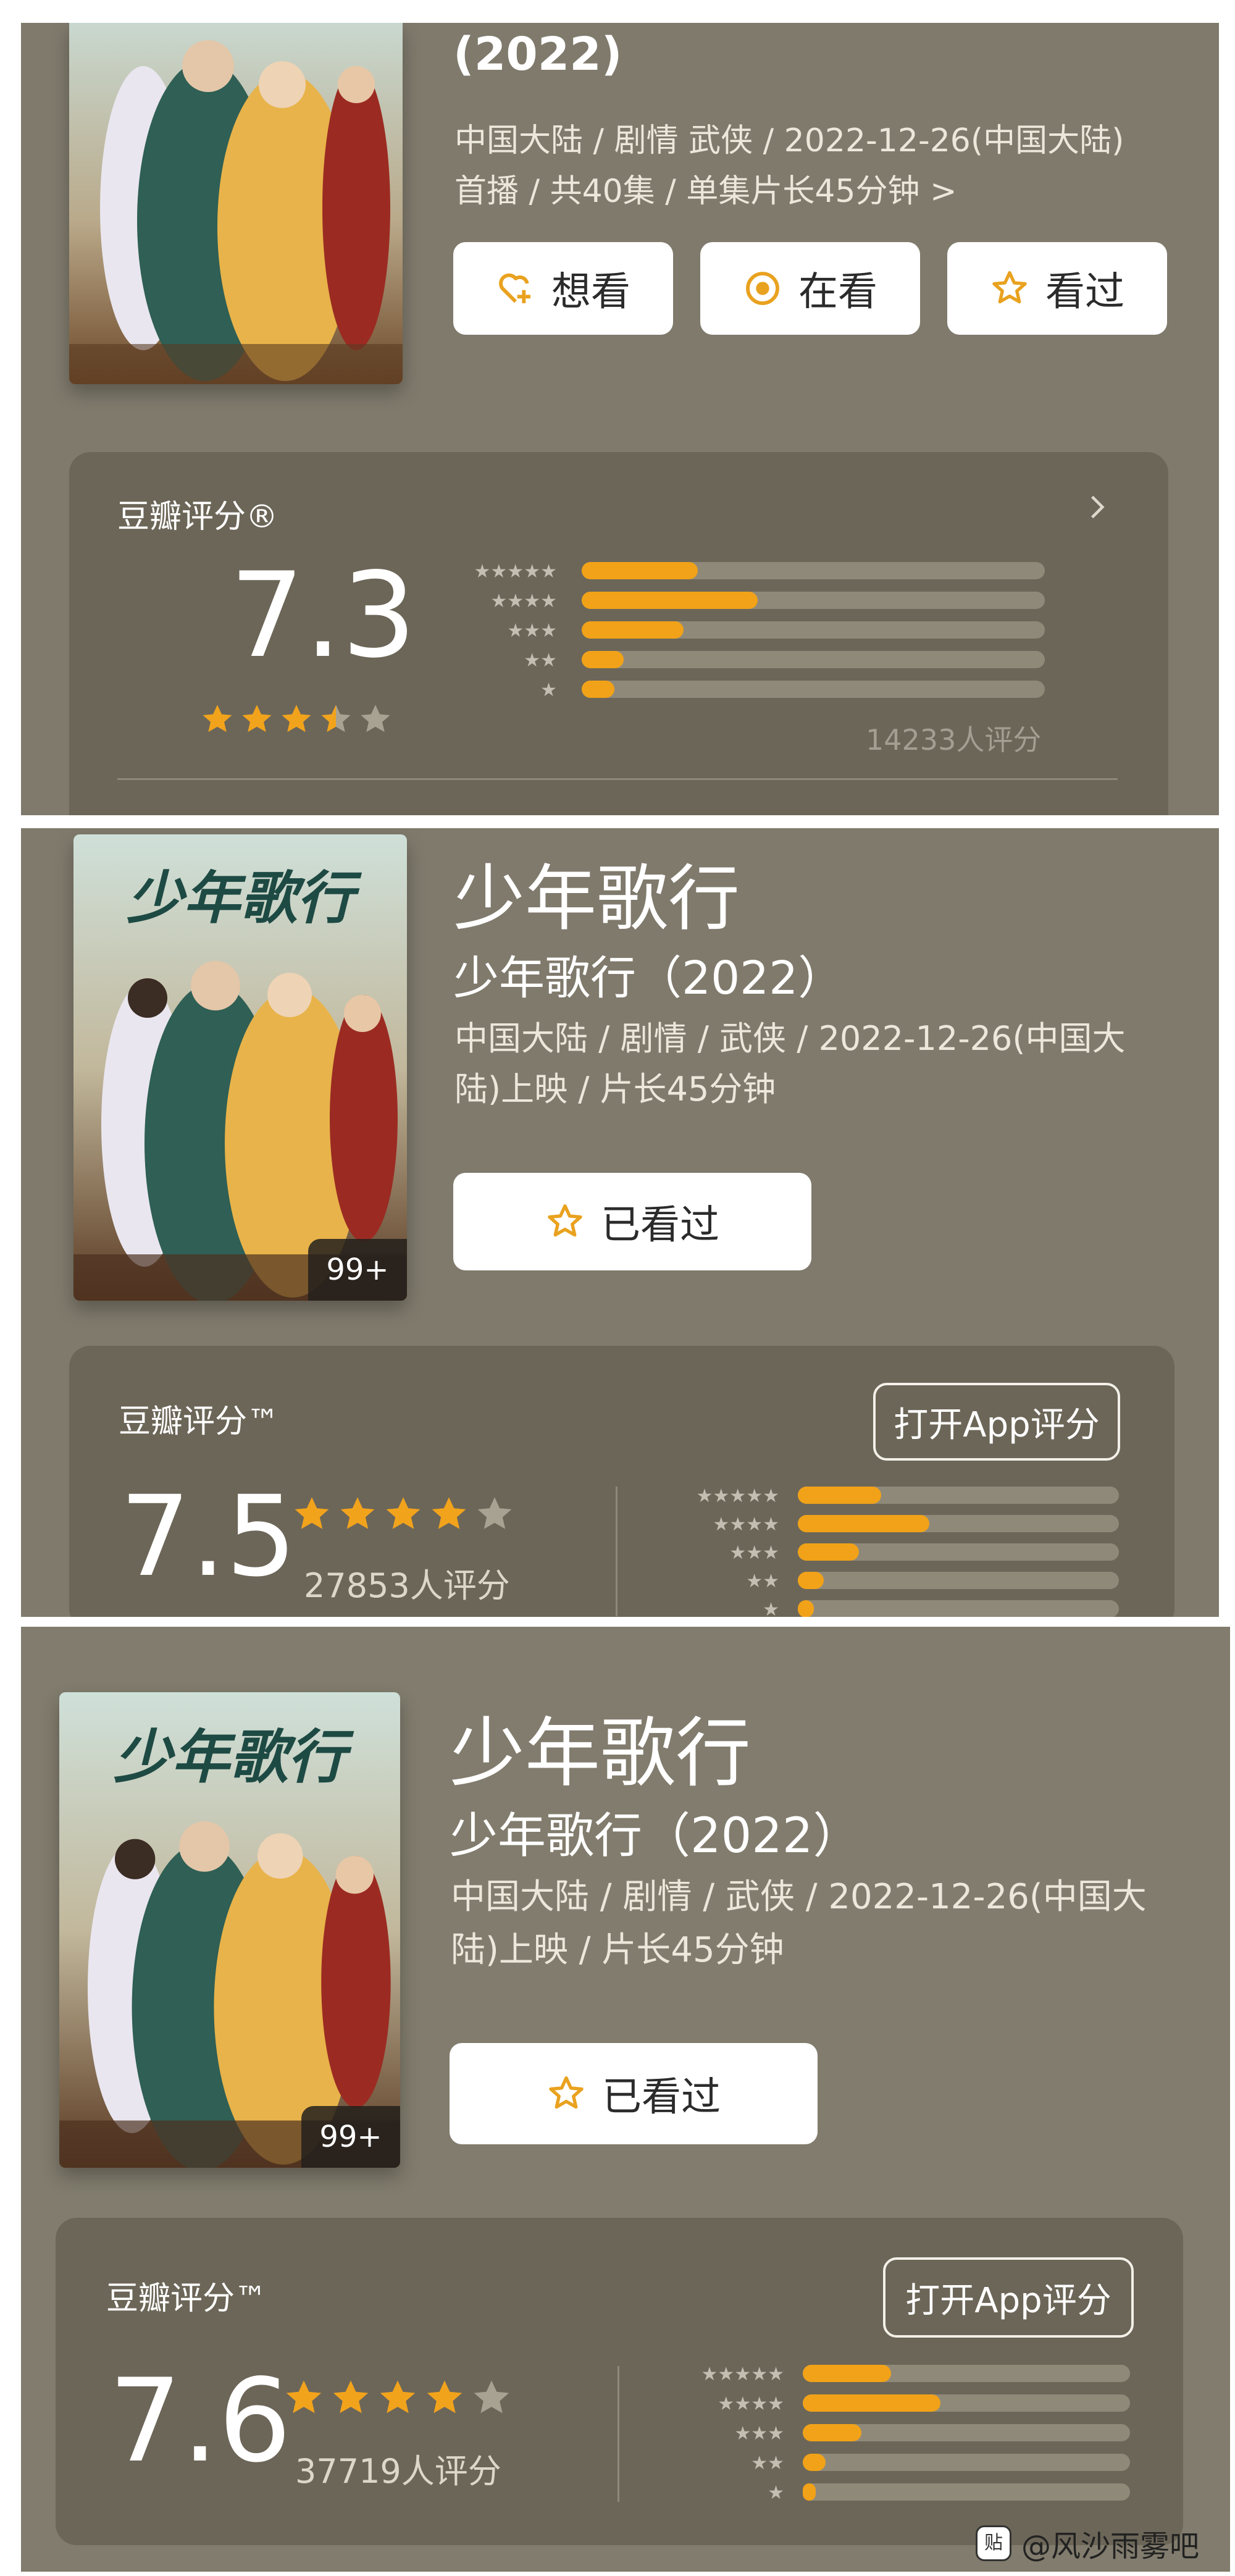  What do you see at coordinates (398, 2472) in the screenshot?
I see `rating-count: 37719人评分` at bounding box center [398, 2472].